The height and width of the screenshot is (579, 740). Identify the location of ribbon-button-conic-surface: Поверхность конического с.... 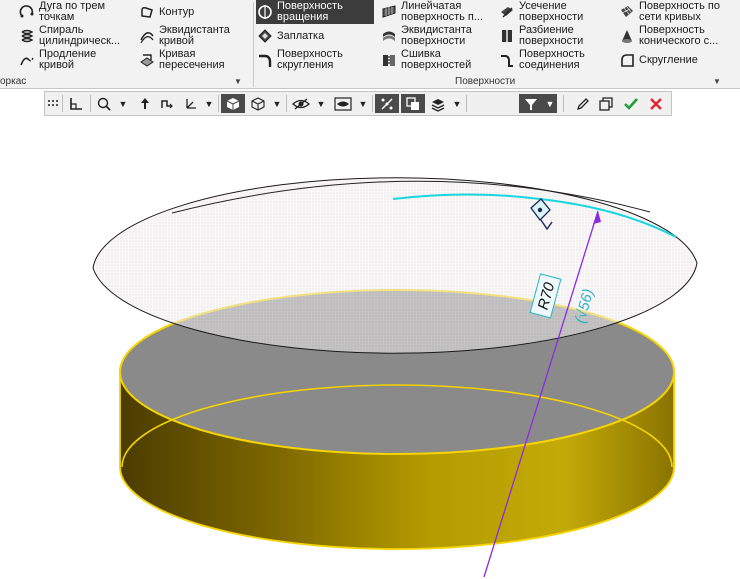
(668, 36).